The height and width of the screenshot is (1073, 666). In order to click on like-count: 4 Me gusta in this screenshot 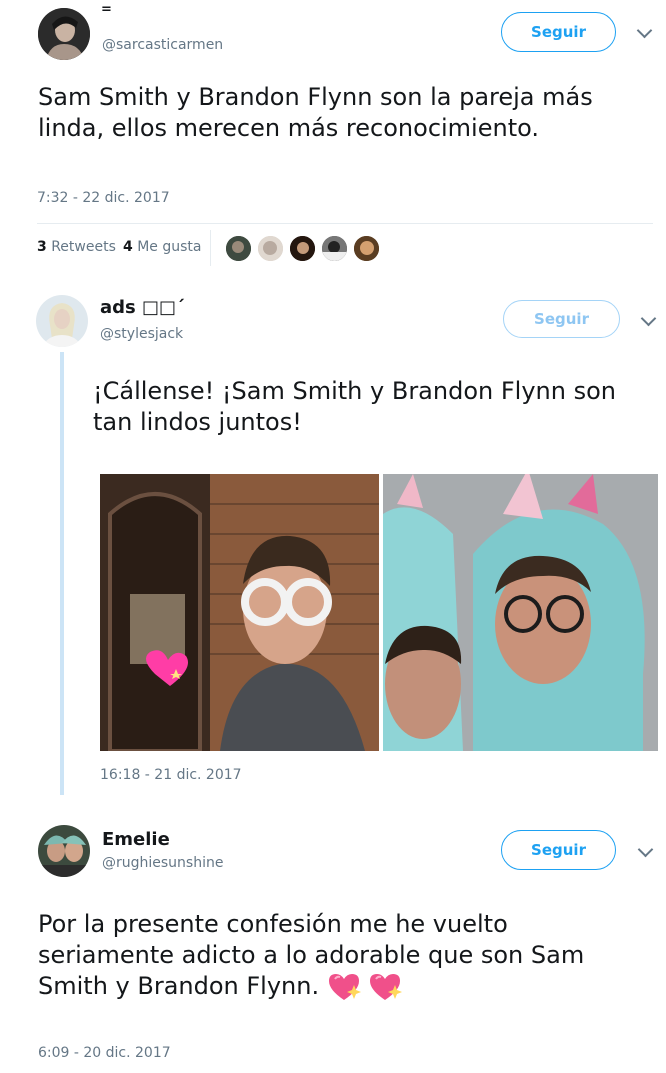, I will do `click(162, 247)`.